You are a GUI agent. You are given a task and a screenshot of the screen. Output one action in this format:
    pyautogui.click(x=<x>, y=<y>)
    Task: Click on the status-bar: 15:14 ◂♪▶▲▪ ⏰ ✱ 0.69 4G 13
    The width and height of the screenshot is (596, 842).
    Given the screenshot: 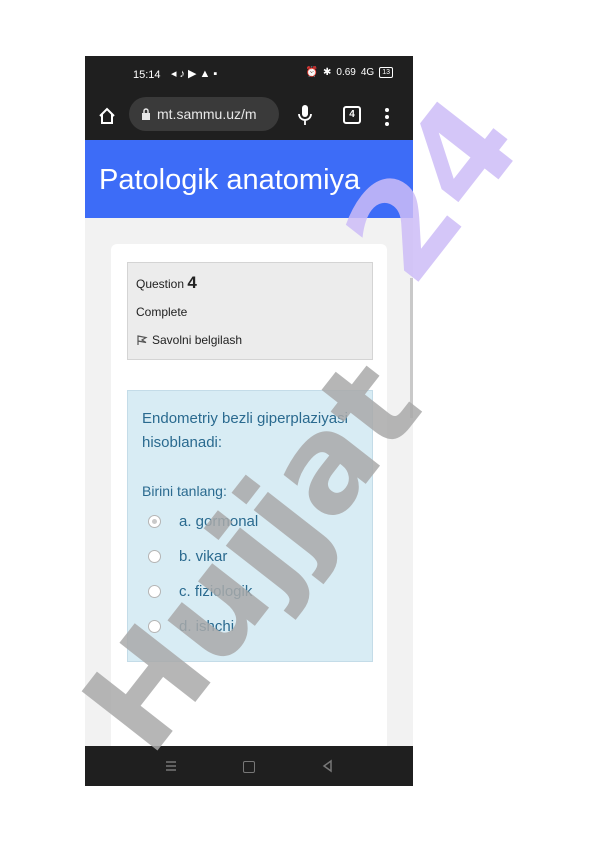 What is the action you would take?
    pyautogui.click(x=249, y=75)
    